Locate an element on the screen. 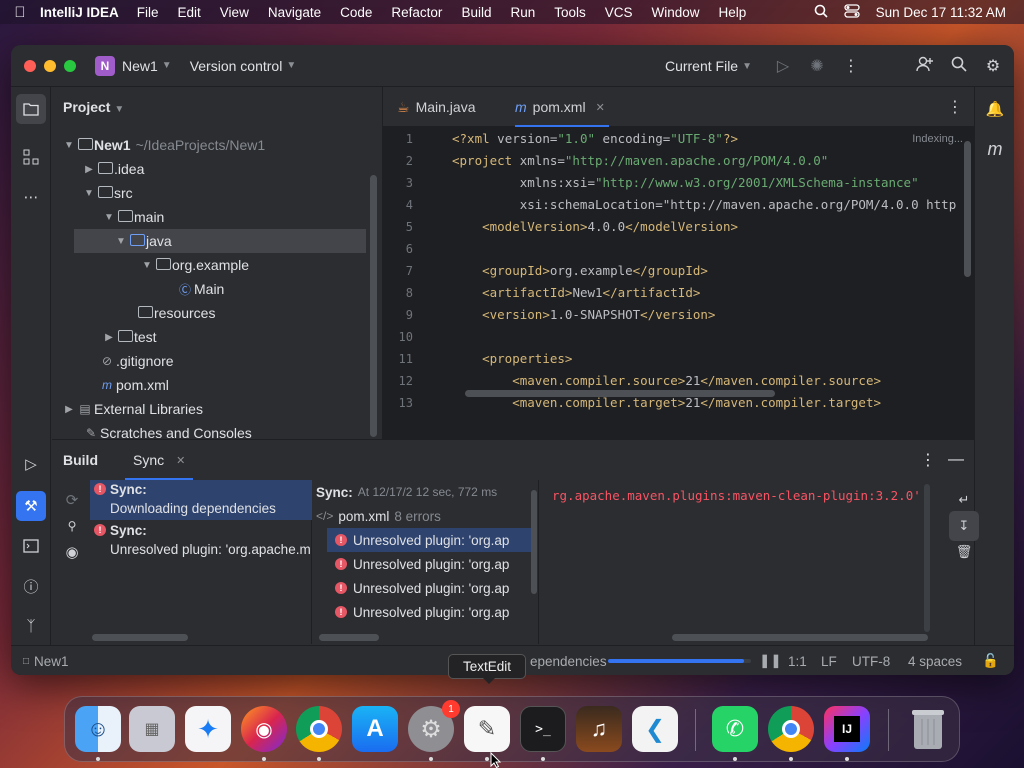 The image size is (1024, 768). status-indent: 4 spaces is located at coordinates (935, 660).